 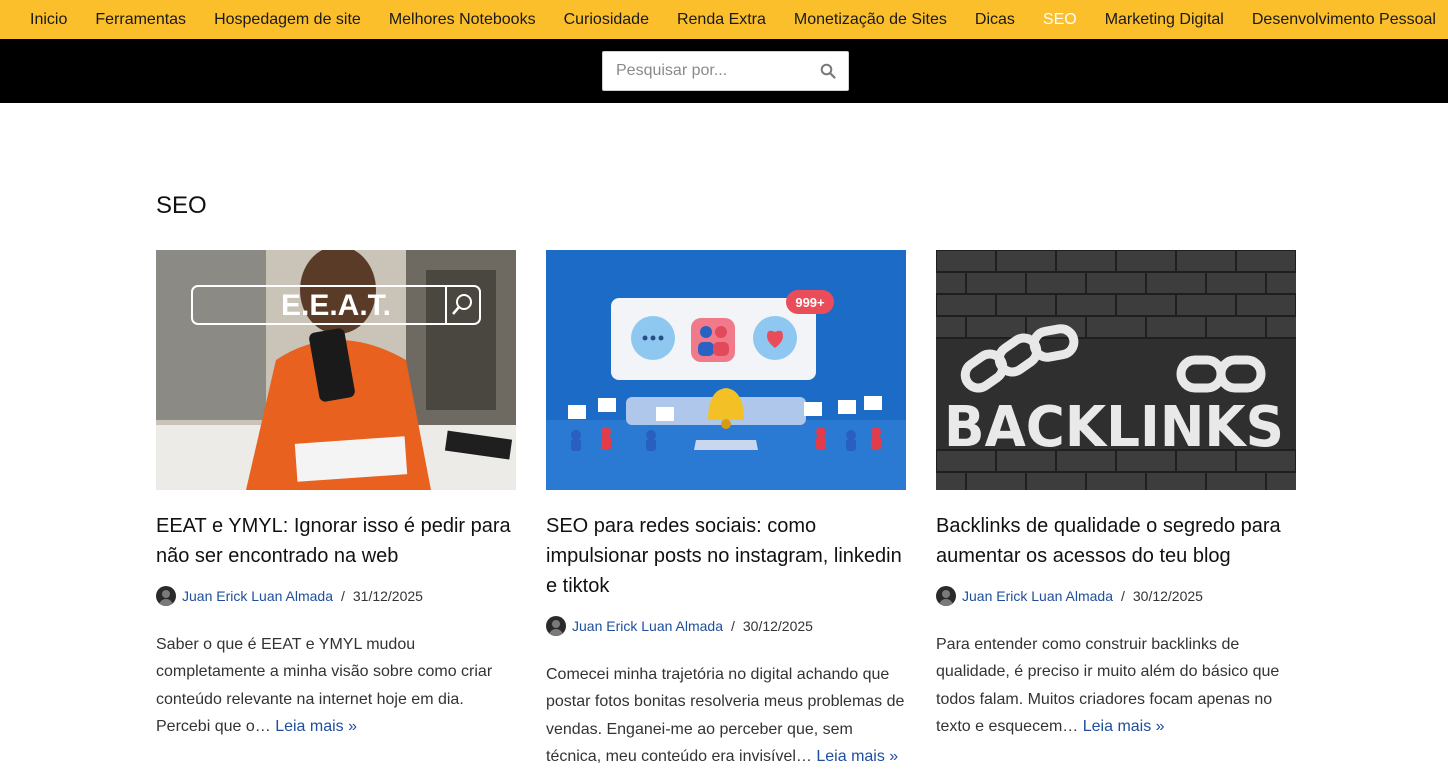 I want to click on search-icon, so click(x=828, y=71).